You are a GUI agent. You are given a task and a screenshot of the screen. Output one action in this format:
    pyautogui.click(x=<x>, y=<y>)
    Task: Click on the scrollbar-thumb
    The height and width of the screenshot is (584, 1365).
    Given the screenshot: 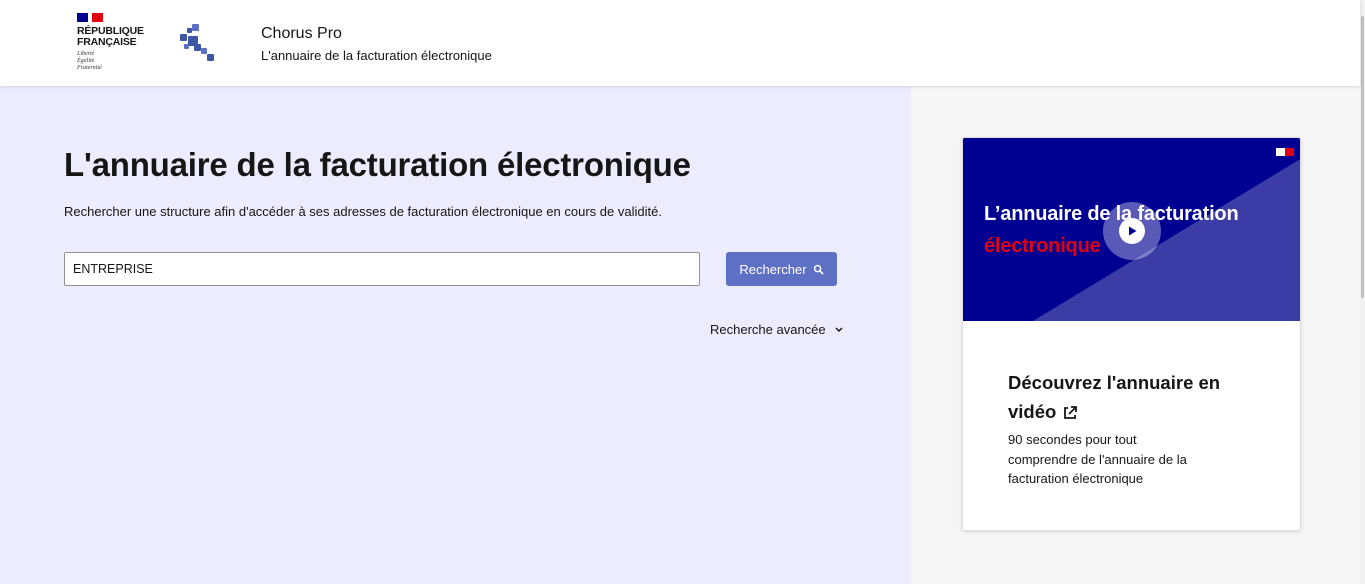 What is the action you would take?
    pyautogui.click(x=1362, y=157)
    